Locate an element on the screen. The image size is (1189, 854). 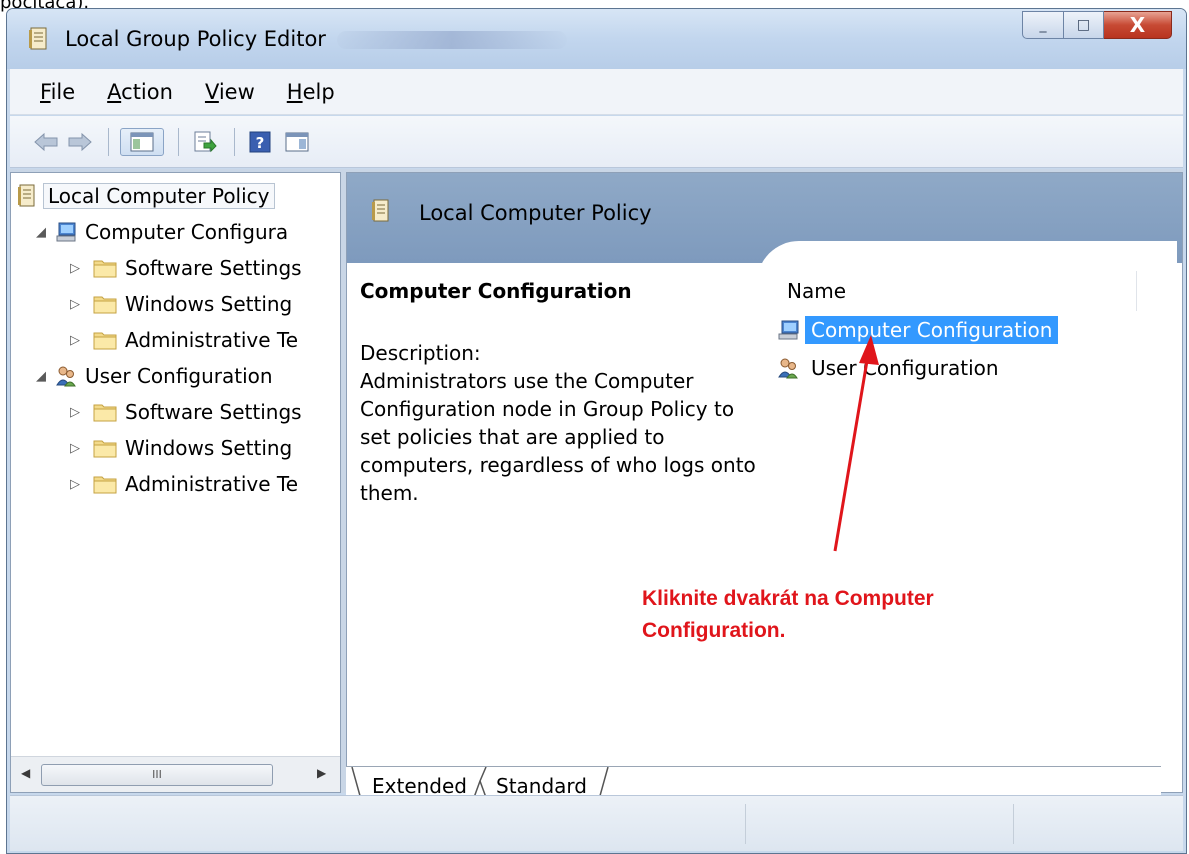
tree-item-cc-software-settings: ▷ Software Settings is located at coordinates (184, 268).